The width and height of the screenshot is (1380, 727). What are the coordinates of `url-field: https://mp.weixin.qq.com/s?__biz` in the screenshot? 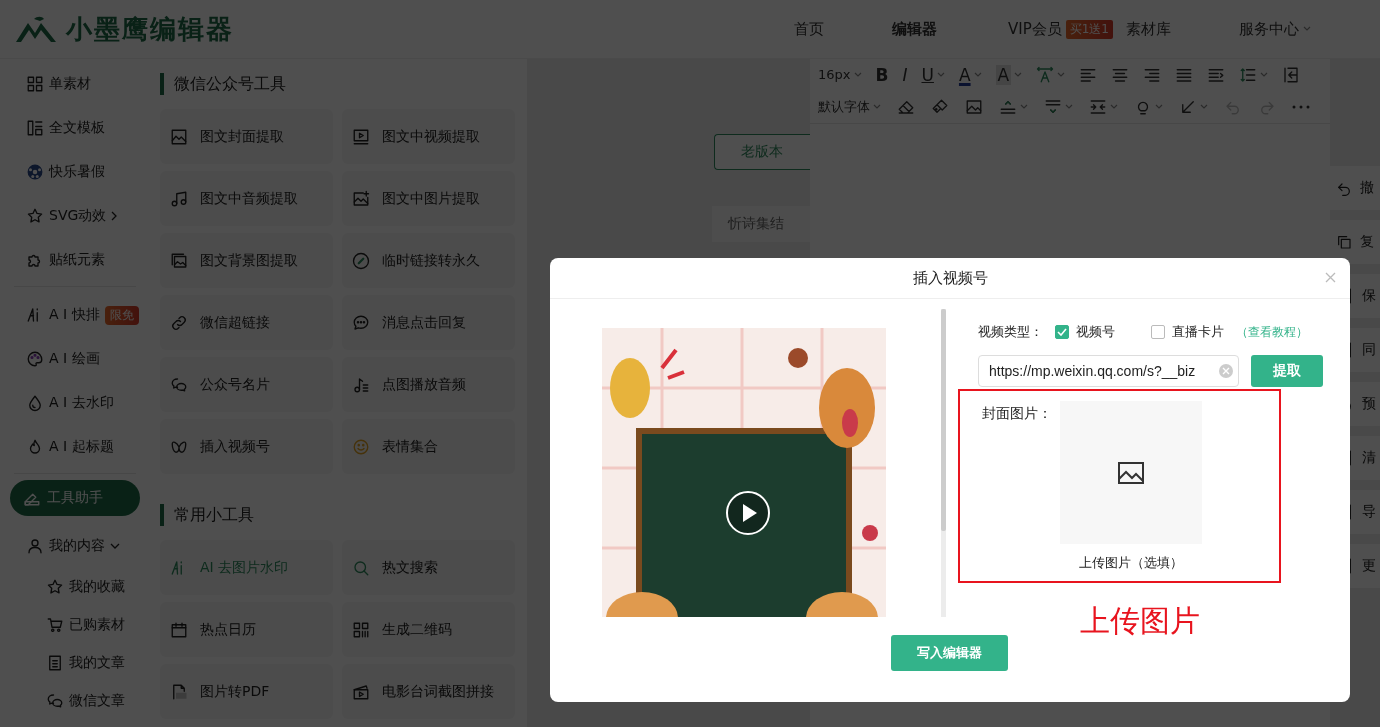 It's located at (1108, 371).